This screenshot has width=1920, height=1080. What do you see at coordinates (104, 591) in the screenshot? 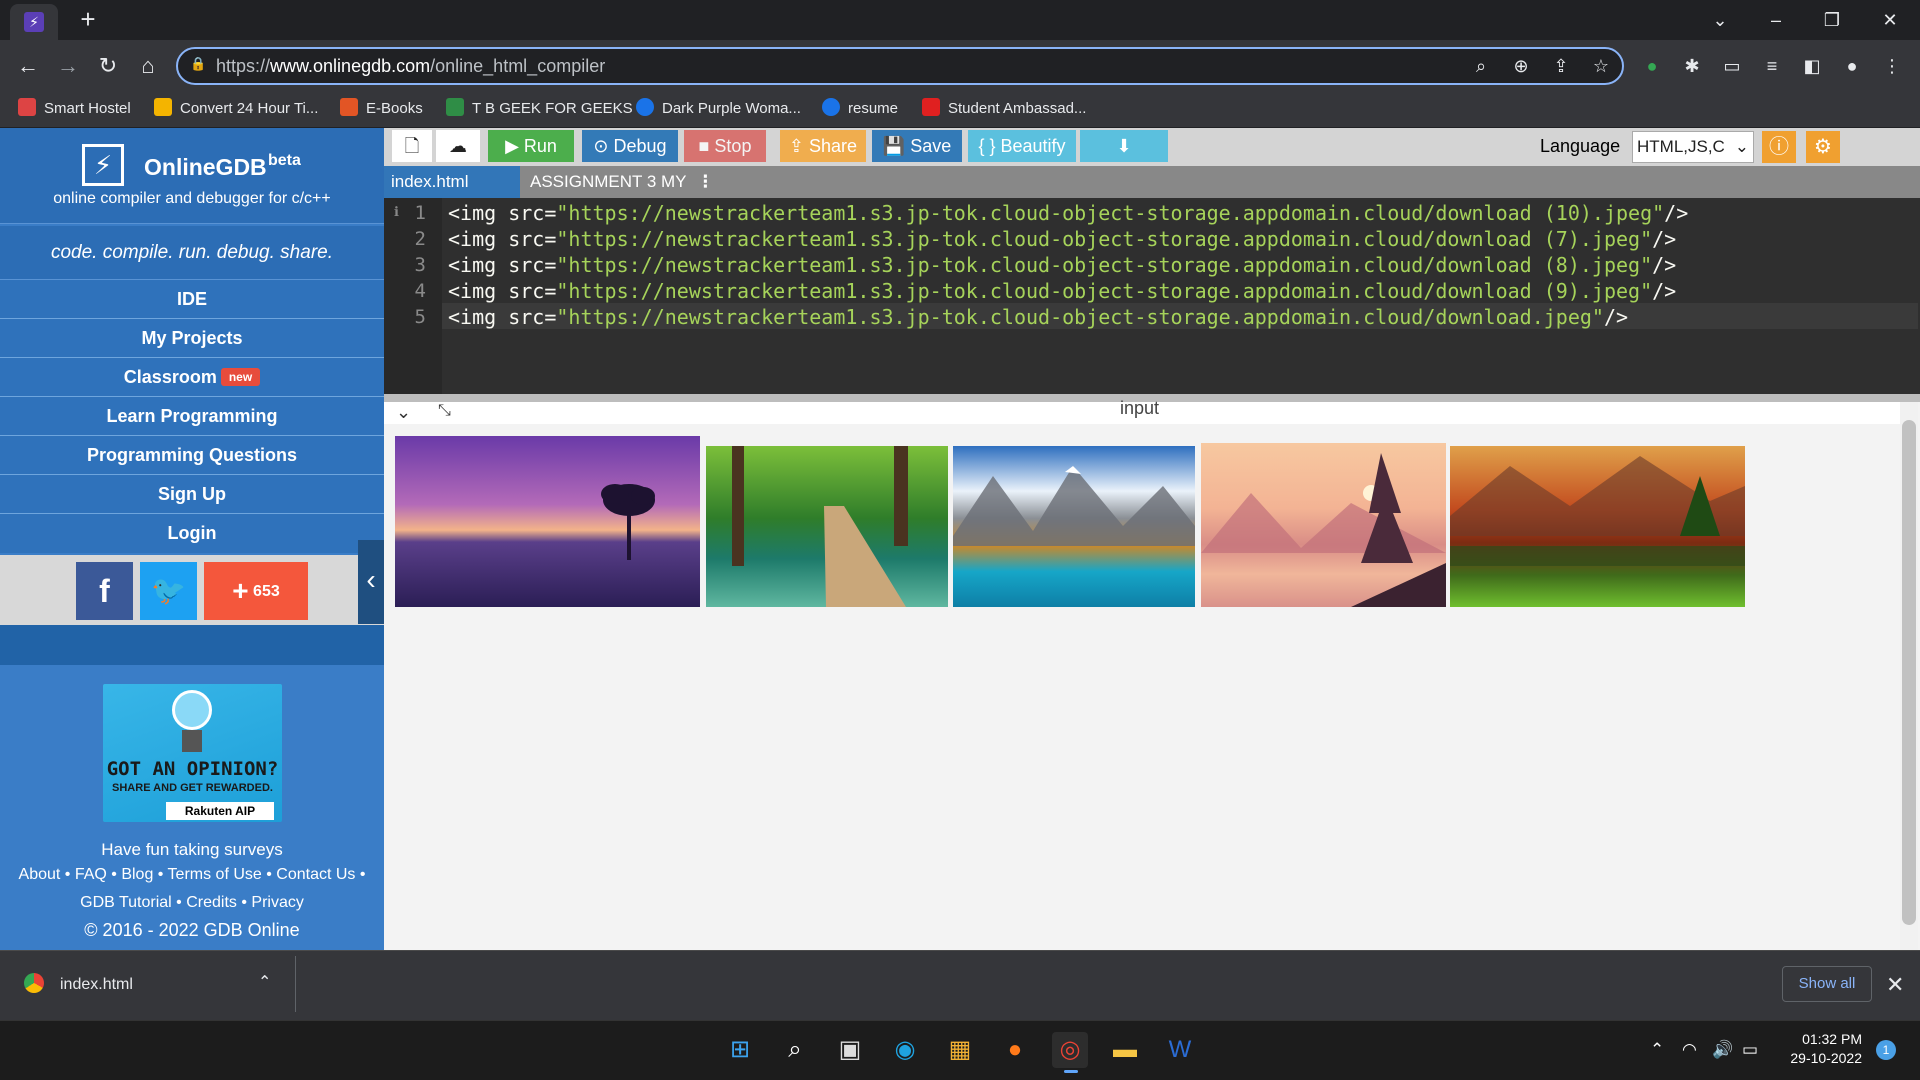
I see `facebook-icon: f` at bounding box center [104, 591].